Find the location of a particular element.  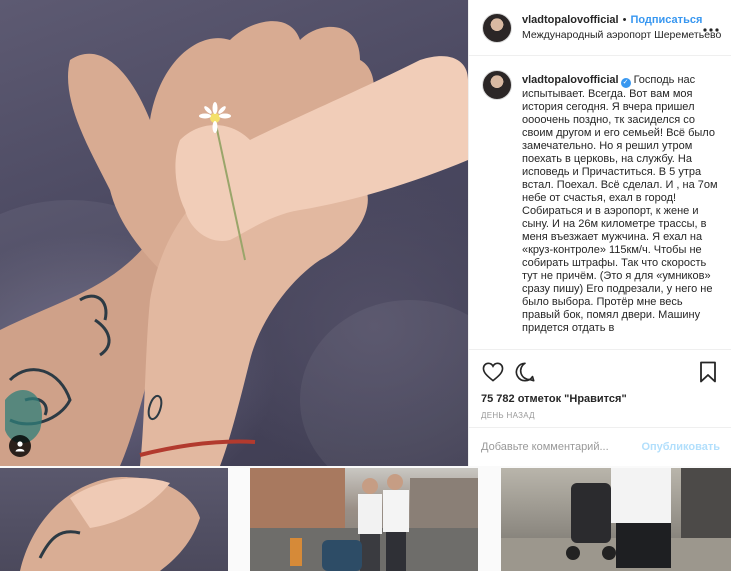

post-time: ДЕНЬ НАЗАД is located at coordinates (600, 415).